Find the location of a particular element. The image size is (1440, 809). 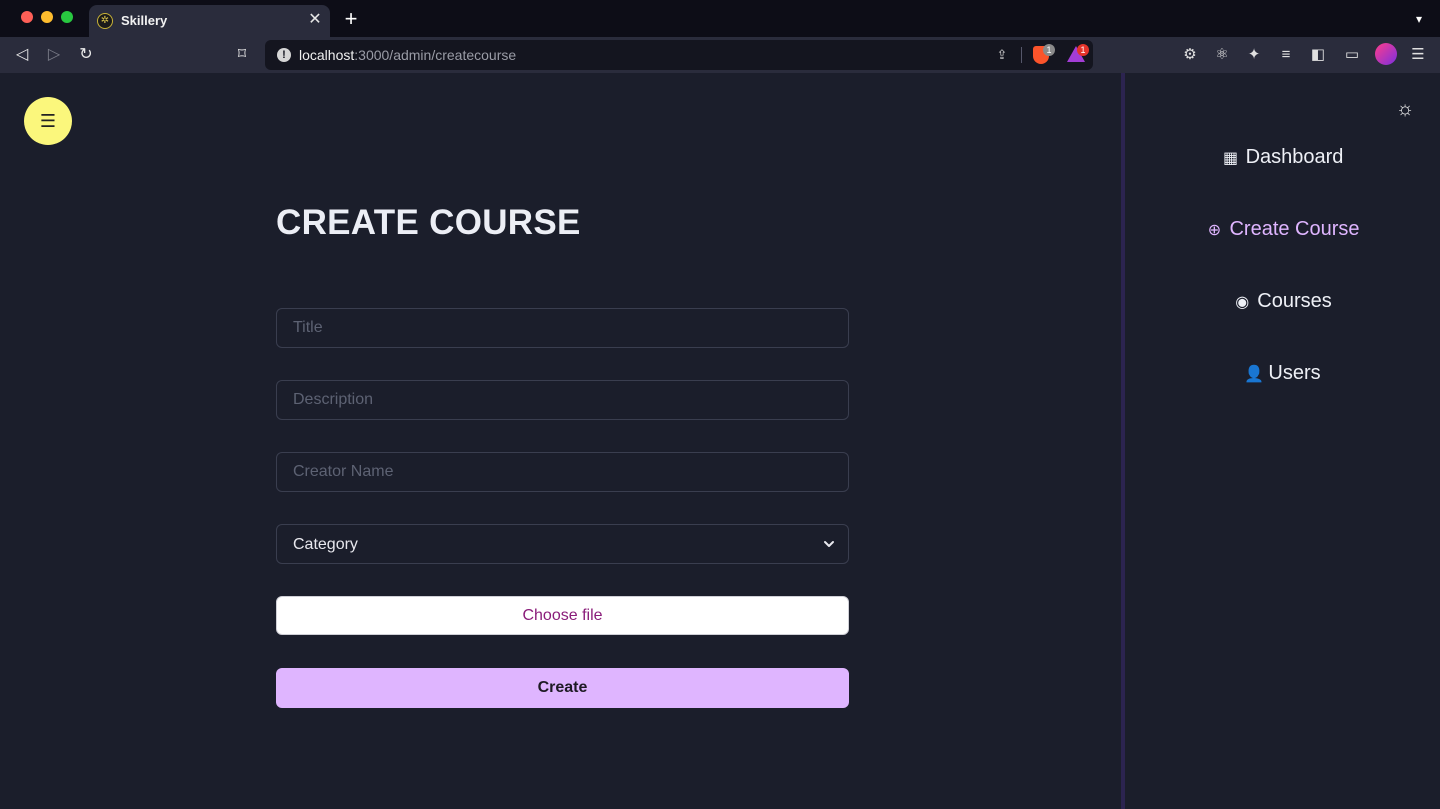

url-text: localhost:3000/admin/createcourse is located at coordinates (407, 55).